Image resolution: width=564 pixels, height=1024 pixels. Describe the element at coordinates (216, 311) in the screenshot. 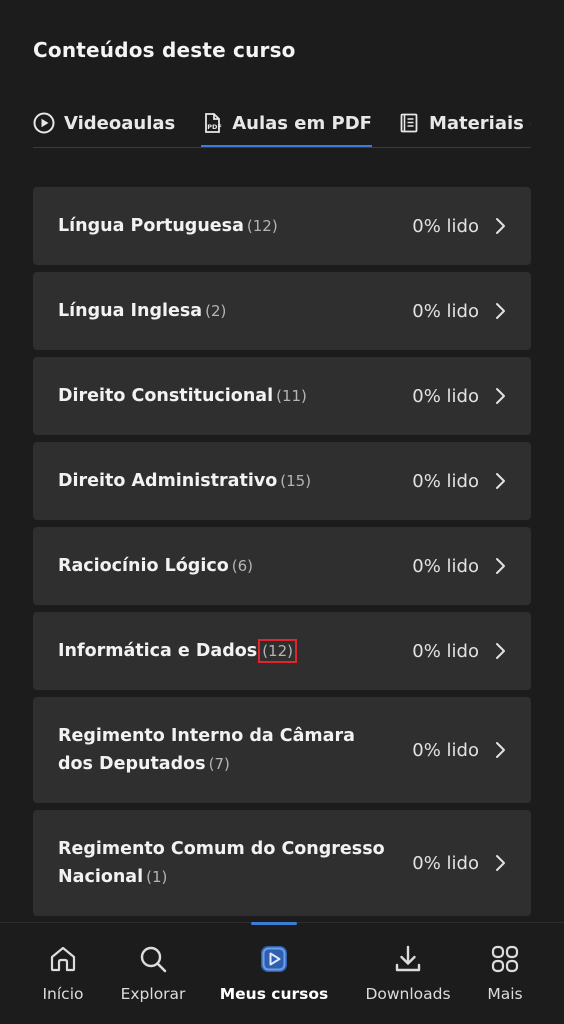

I see `lesson-count: (2)` at that location.